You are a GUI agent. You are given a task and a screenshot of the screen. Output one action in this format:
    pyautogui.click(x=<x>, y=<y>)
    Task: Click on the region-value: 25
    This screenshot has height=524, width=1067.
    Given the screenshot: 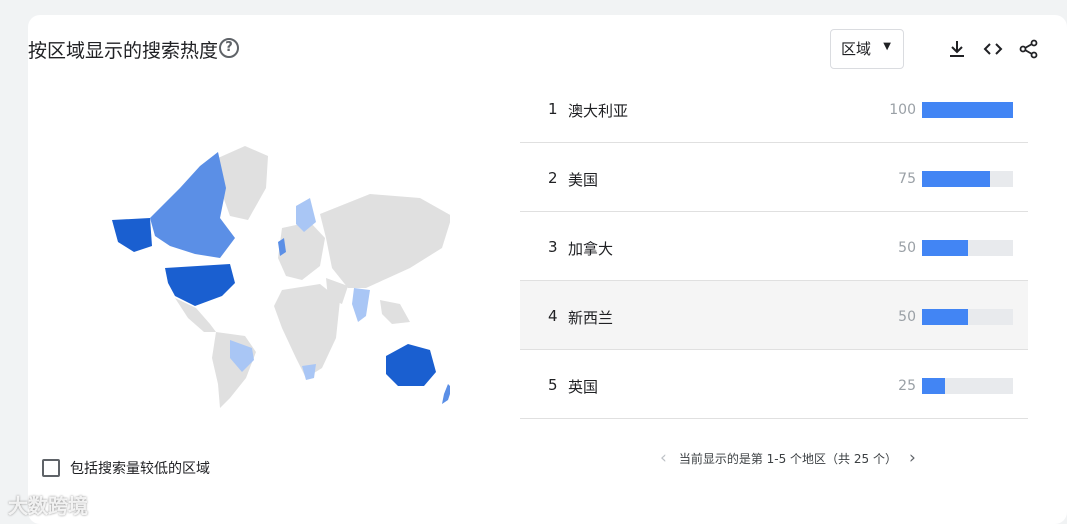 What is the action you would take?
    pyautogui.click(x=907, y=386)
    